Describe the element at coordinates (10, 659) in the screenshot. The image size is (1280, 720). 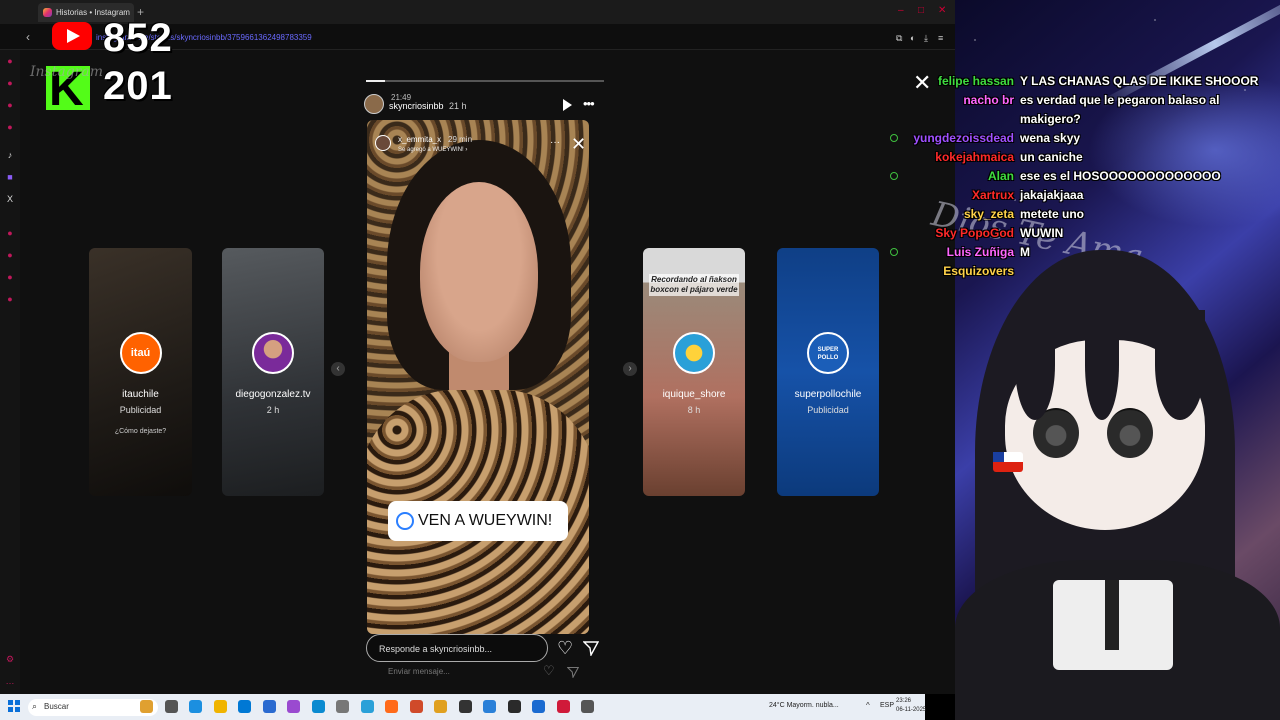
I see `settings-icon: ⚙` at that location.